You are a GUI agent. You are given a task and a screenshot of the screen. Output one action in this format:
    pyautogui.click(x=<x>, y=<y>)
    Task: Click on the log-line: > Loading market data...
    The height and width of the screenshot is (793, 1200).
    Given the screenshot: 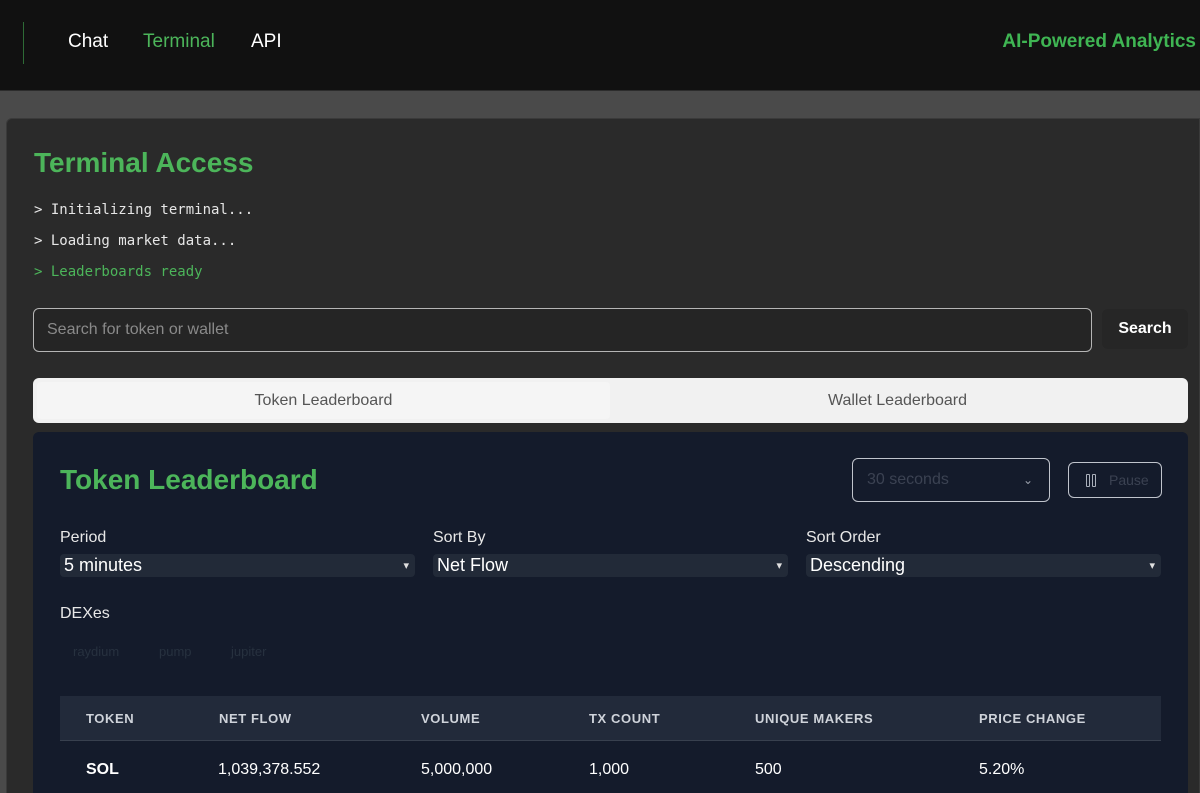 What is the action you would take?
    pyautogui.click(x=135, y=241)
    